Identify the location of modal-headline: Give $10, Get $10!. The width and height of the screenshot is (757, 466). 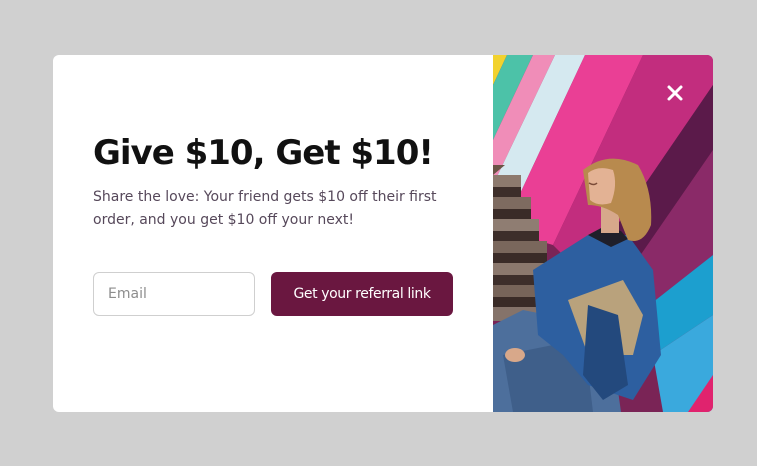
(263, 153).